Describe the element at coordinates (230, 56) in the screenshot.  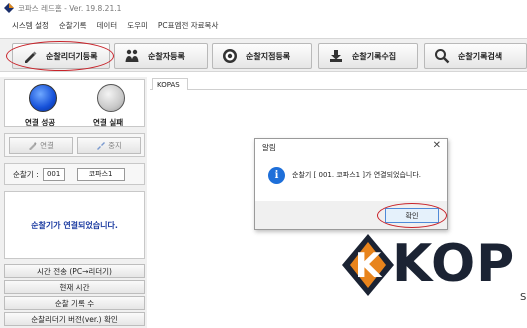
I see `target-icon` at that location.